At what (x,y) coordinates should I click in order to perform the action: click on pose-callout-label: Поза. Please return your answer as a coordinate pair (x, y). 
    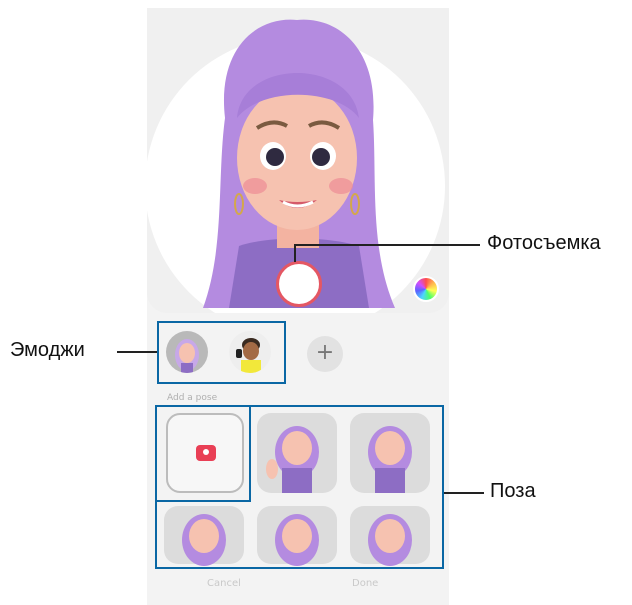
    Looking at the image, I should click on (513, 491).